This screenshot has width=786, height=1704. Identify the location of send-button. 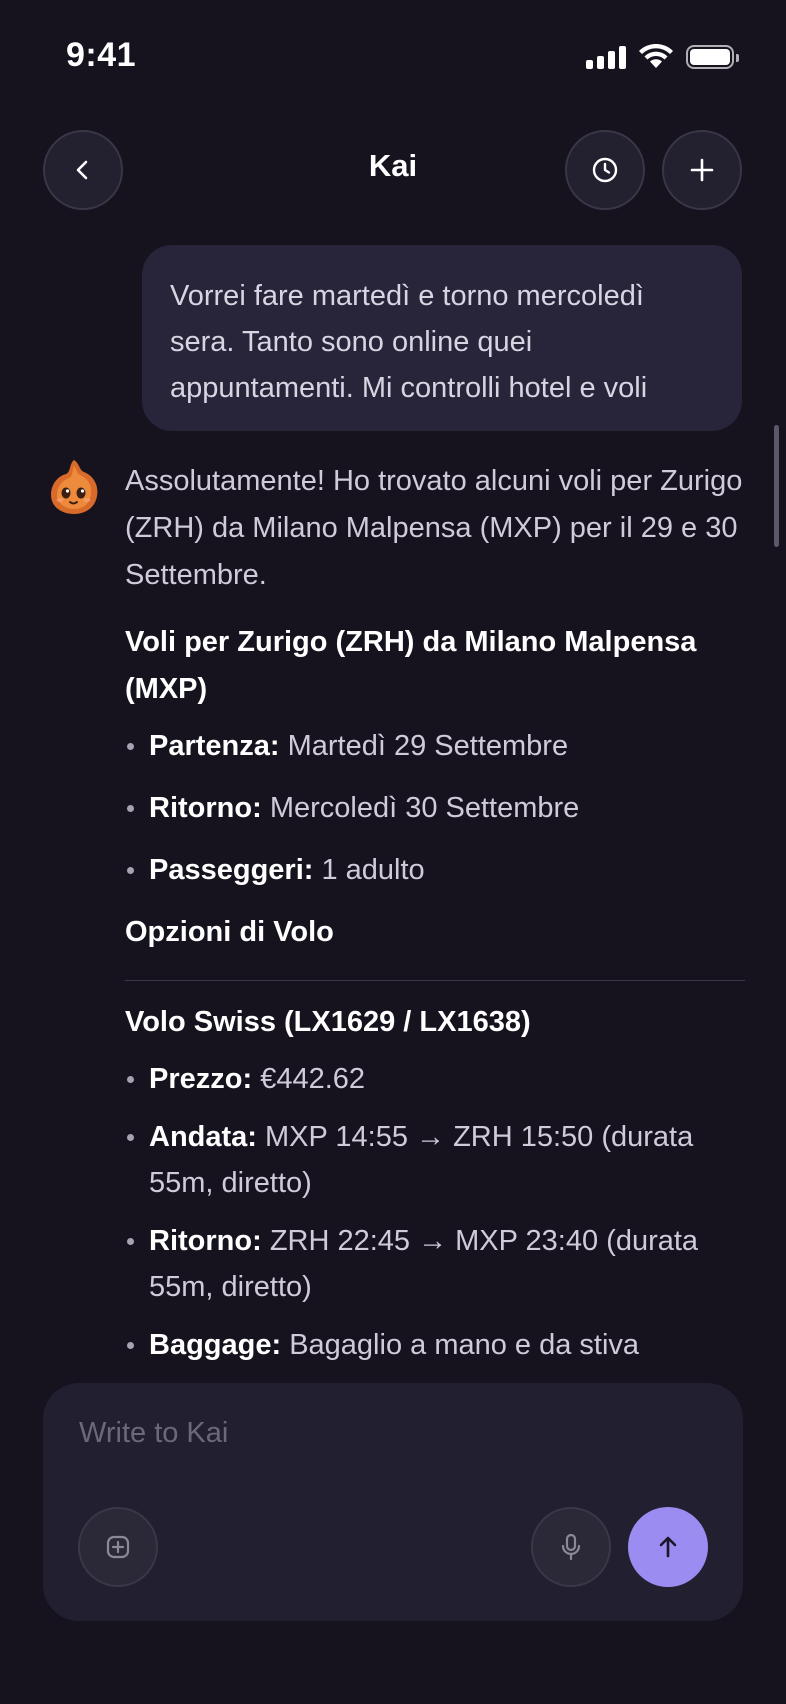
(668, 1547).